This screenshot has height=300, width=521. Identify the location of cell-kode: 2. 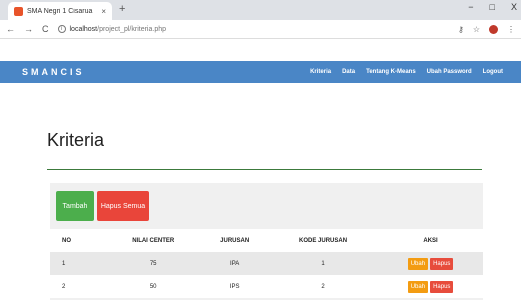
(323, 286).